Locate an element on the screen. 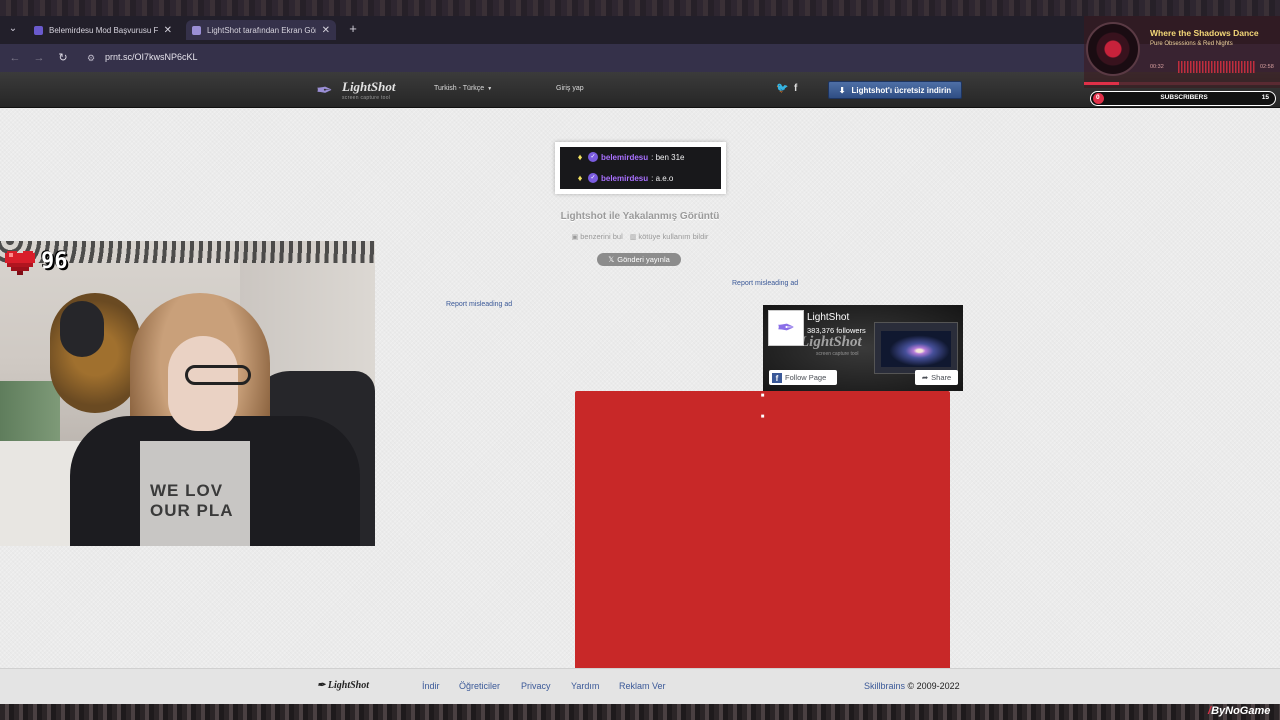 The height and width of the screenshot is (720, 1280). image-actions: ▣ benzerini bul ▥ kötüye kullanım bildir is located at coordinates (640, 236).